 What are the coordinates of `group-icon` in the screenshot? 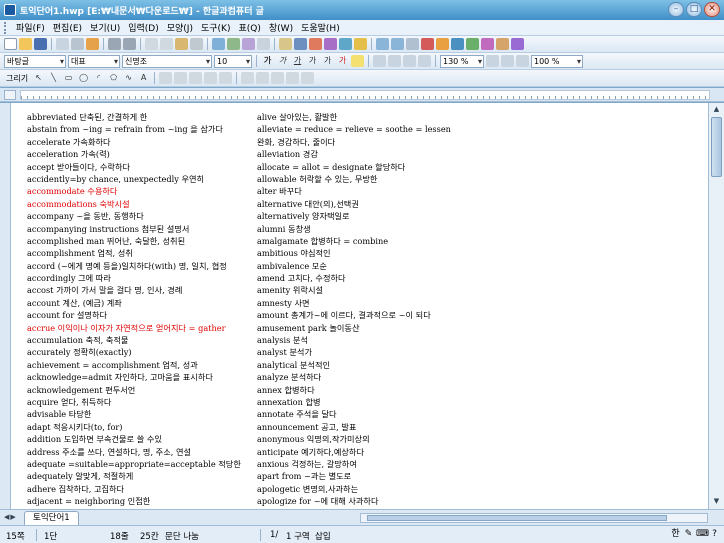 It's located at (248, 78).